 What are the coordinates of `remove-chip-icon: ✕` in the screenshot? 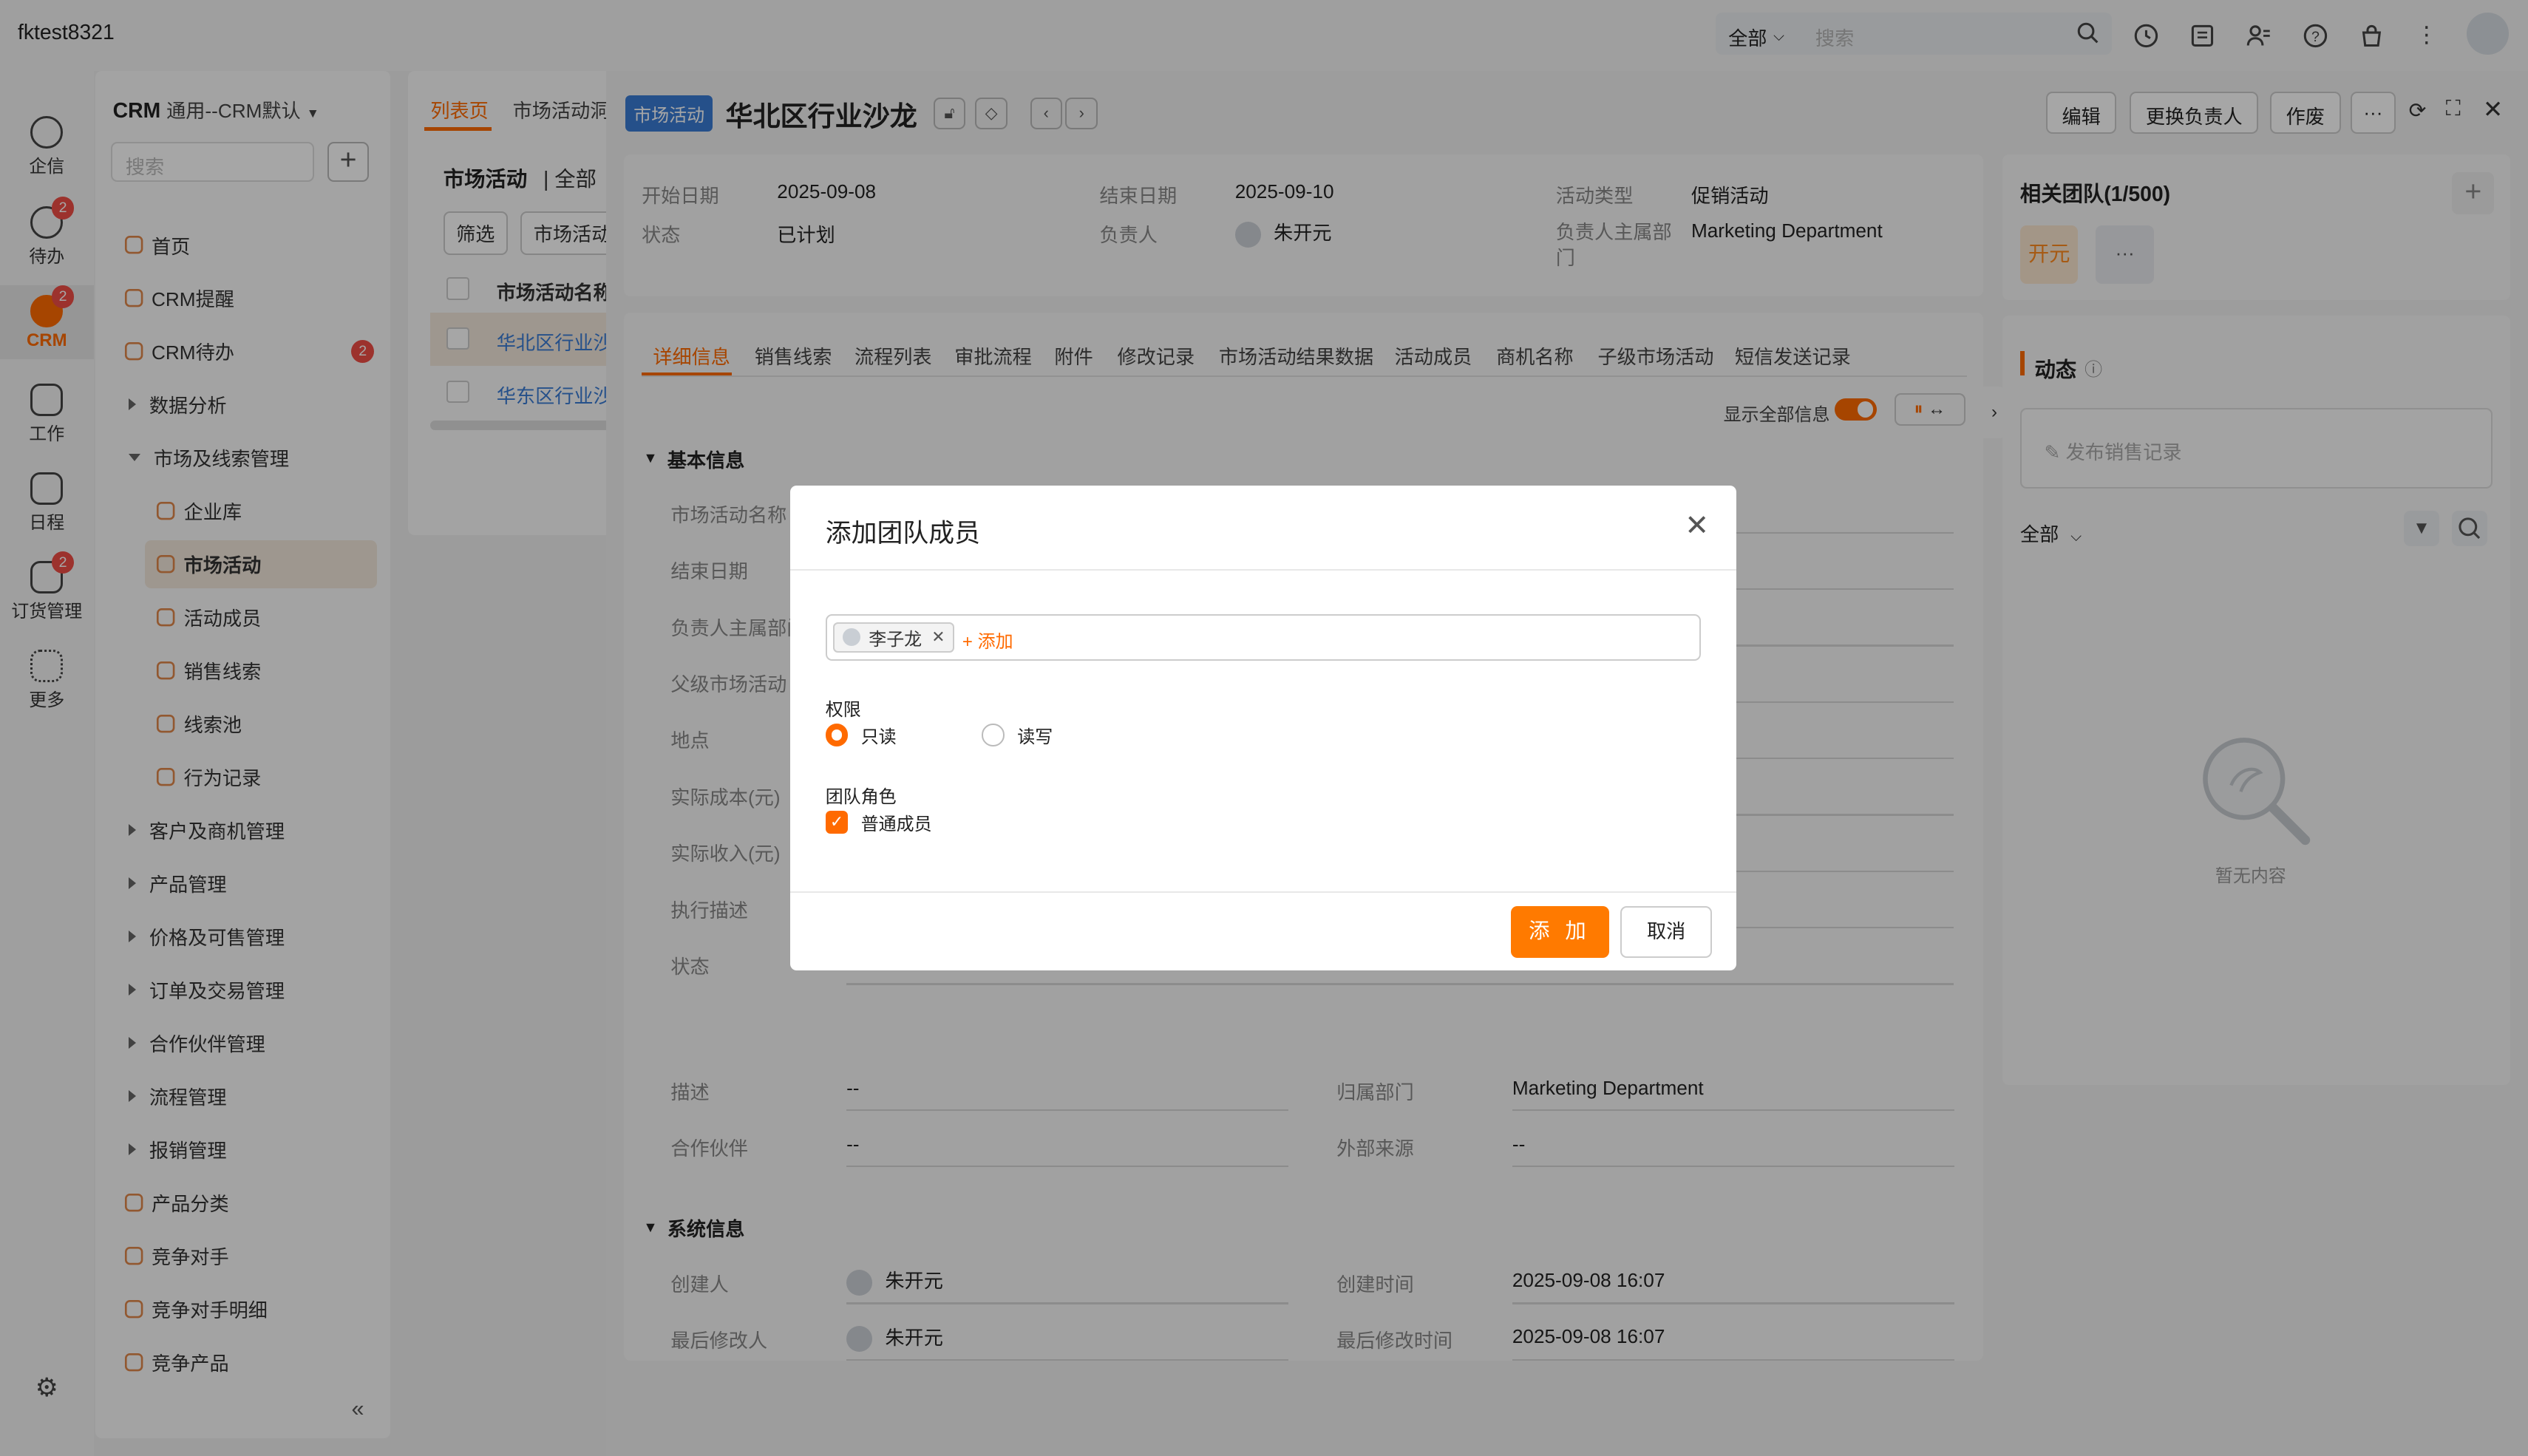 It's located at (938, 637).